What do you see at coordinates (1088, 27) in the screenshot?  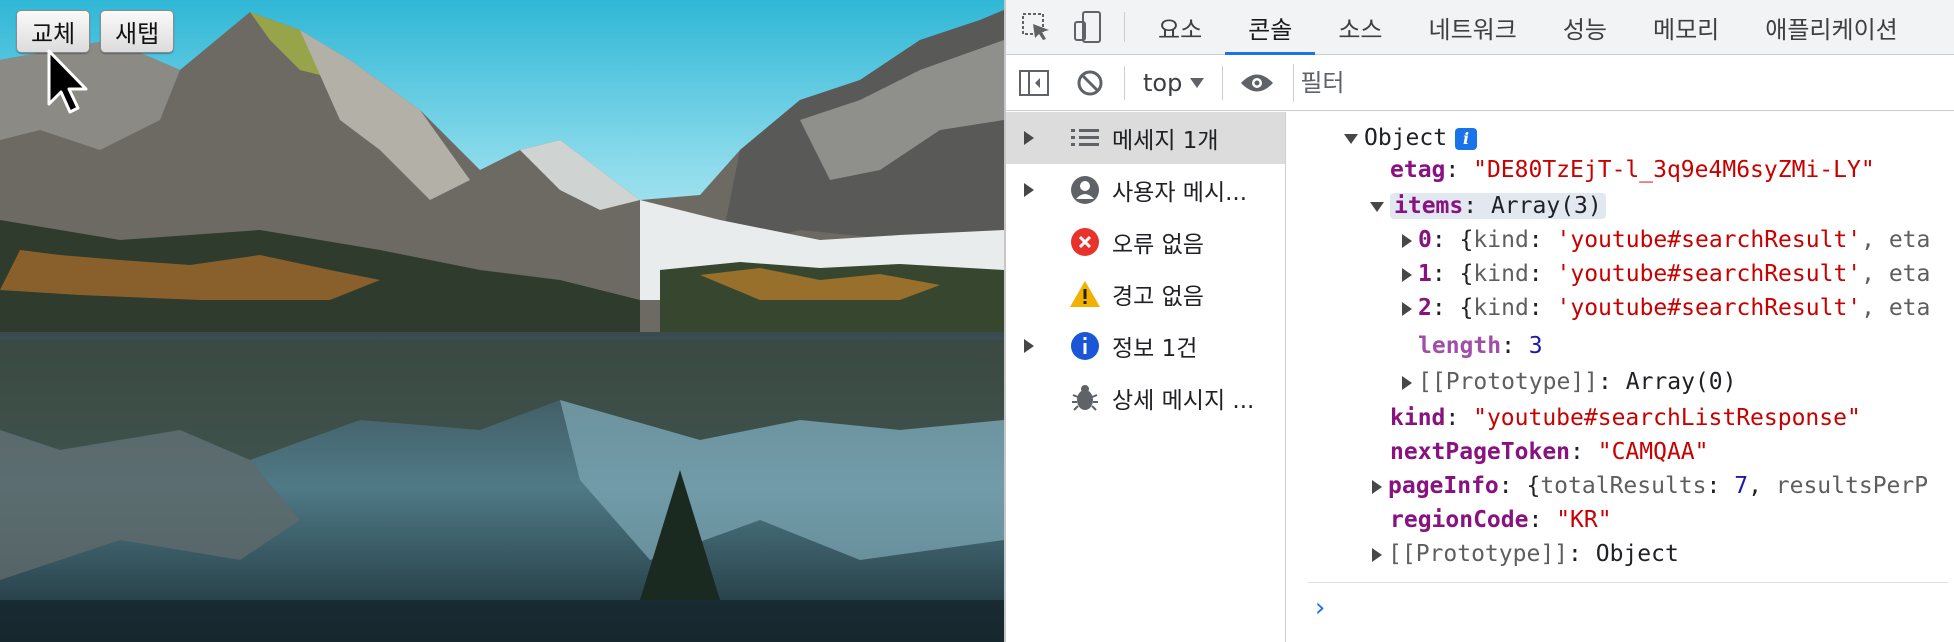 I see `device-toolbar-icon` at bounding box center [1088, 27].